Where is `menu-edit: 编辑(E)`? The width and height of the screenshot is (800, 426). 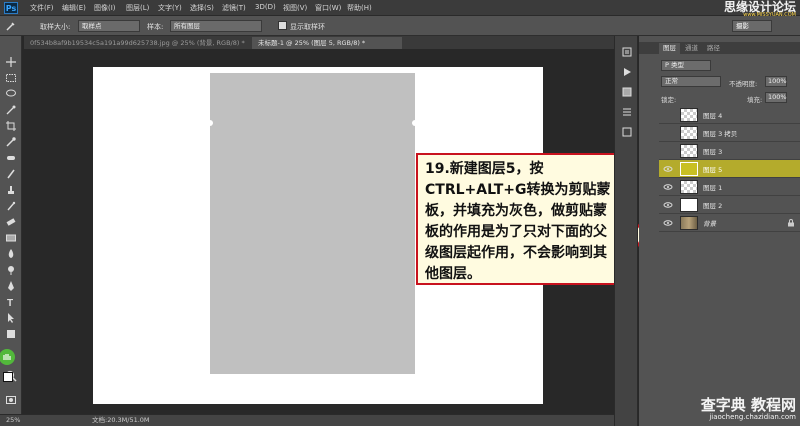 menu-edit: 编辑(E) is located at coordinates (74, 8).